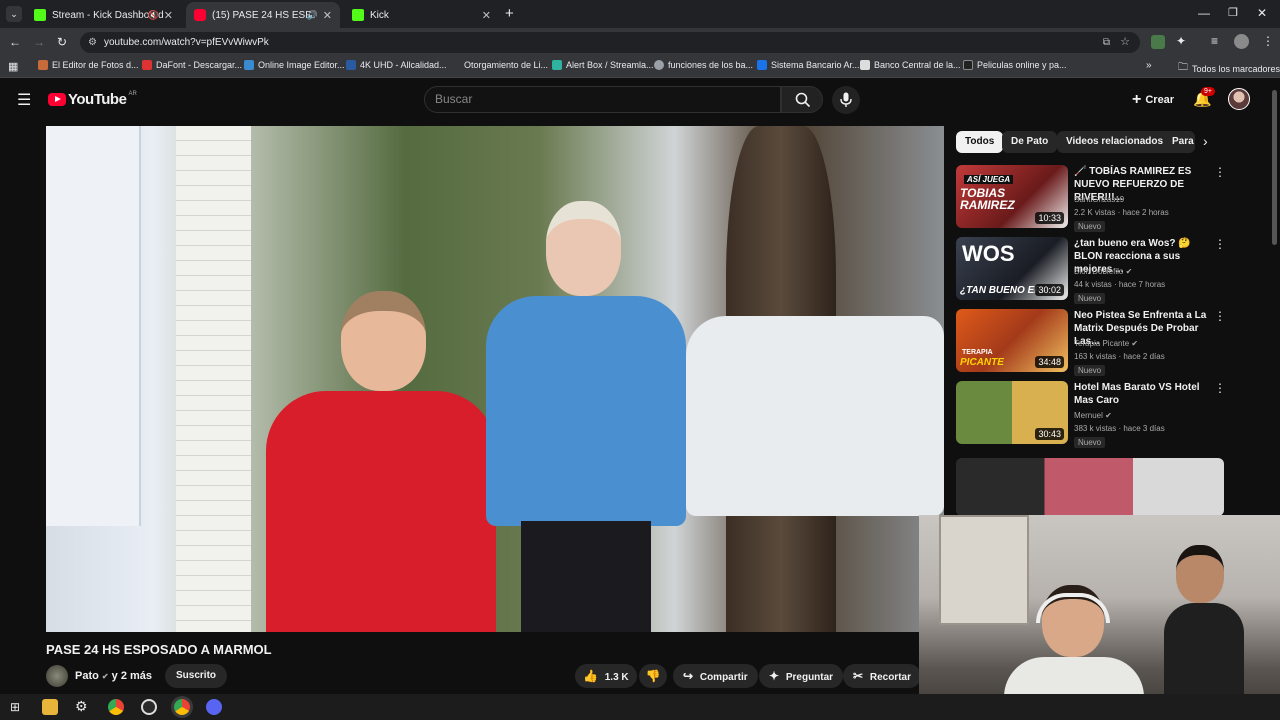  Describe the element at coordinates (358, 15) in the screenshot. I see `kick-favicon-icon` at that location.